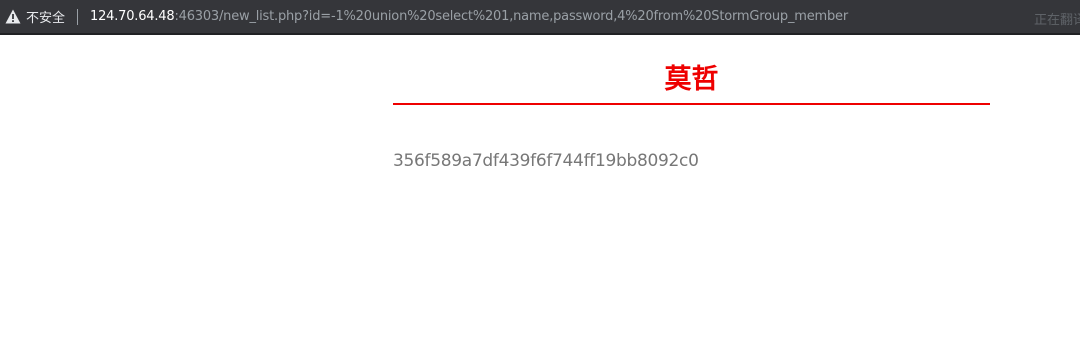 The height and width of the screenshot is (350, 1080). What do you see at coordinates (691, 79) in the screenshot?
I see `page-title: 莫哲` at bounding box center [691, 79].